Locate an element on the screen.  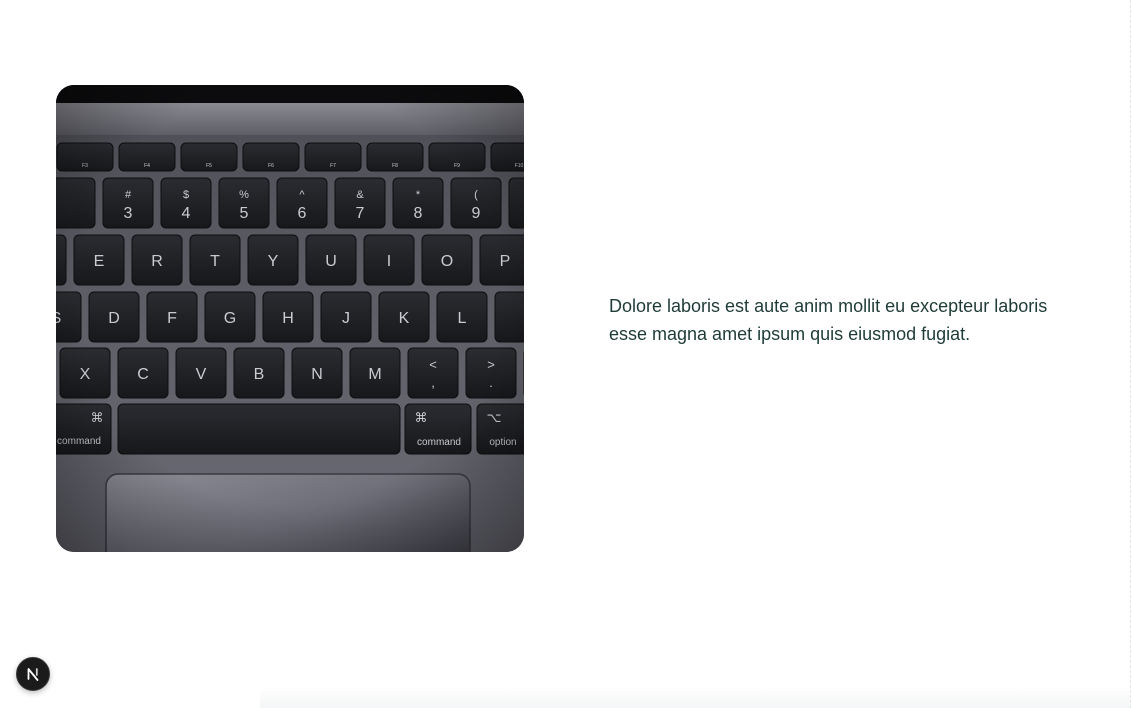
nextjs-logo-icon is located at coordinates (33, 674).